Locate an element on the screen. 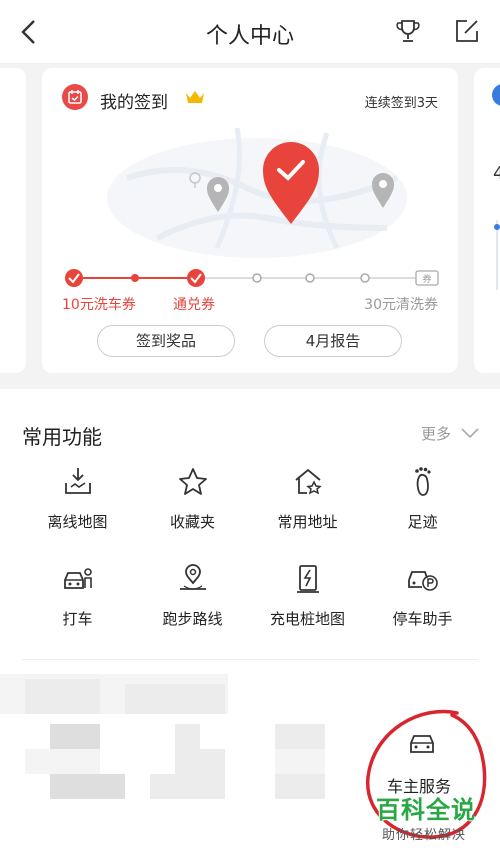 Image resolution: width=500 pixels, height=852 pixels. trophy-icon is located at coordinates (408, 31).